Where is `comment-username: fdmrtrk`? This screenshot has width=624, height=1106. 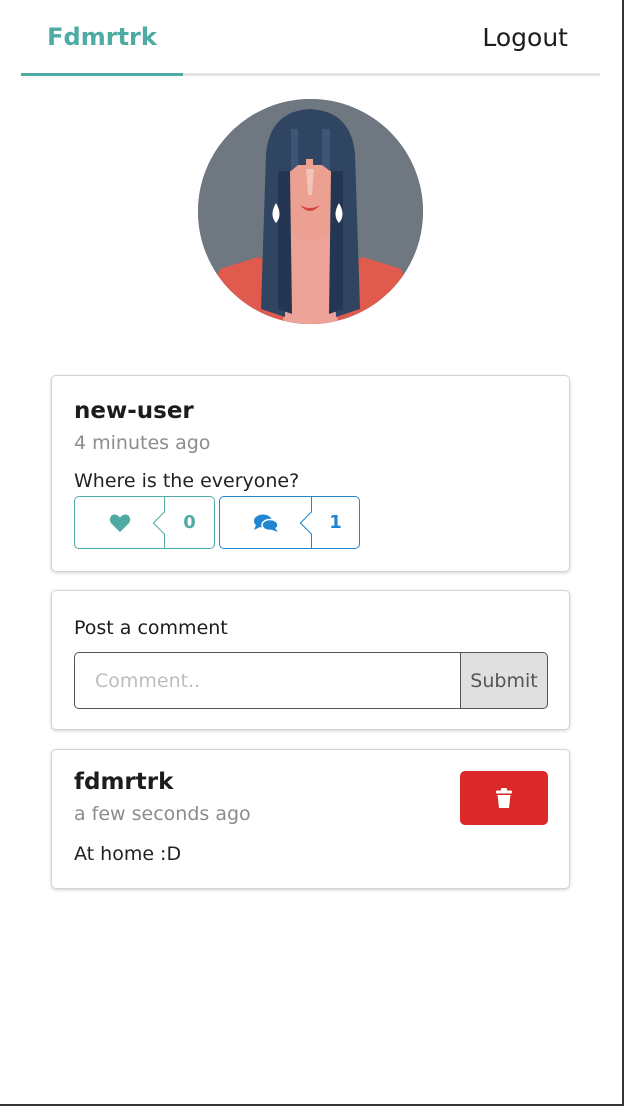
comment-username: fdmrtrk is located at coordinates (124, 782).